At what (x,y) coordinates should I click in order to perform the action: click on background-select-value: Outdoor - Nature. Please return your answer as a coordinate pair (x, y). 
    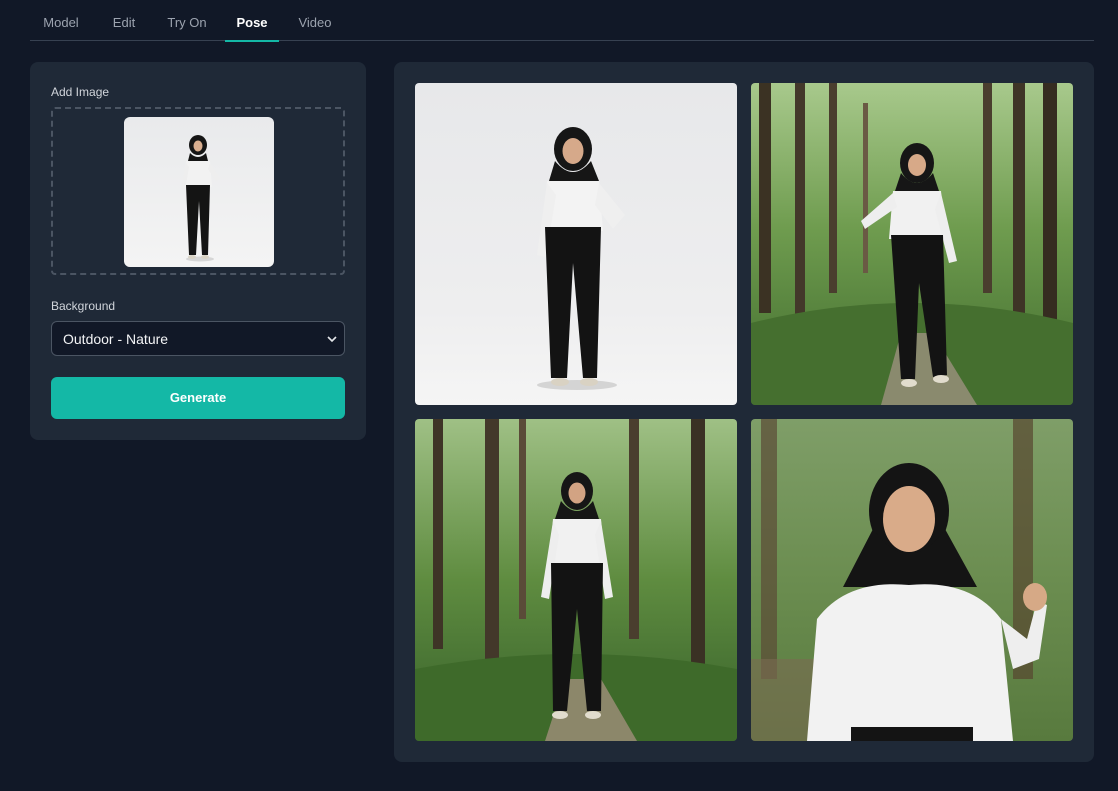
    Looking at the image, I should click on (116, 339).